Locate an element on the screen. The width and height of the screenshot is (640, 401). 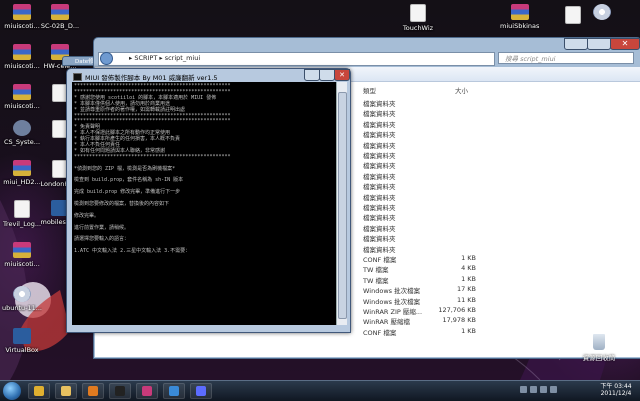
console-line: *偵測到您的 ZIP 檔，檢測是否為刷機檔案* is located at coordinates (125, 168).